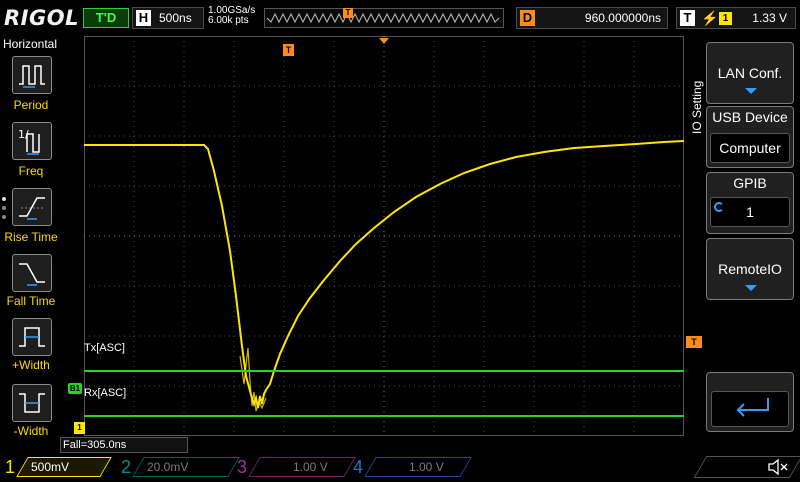 This screenshot has width=800, height=482. Describe the element at coordinates (31, 105) in the screenshot. I see `period-label: Period` at that location.